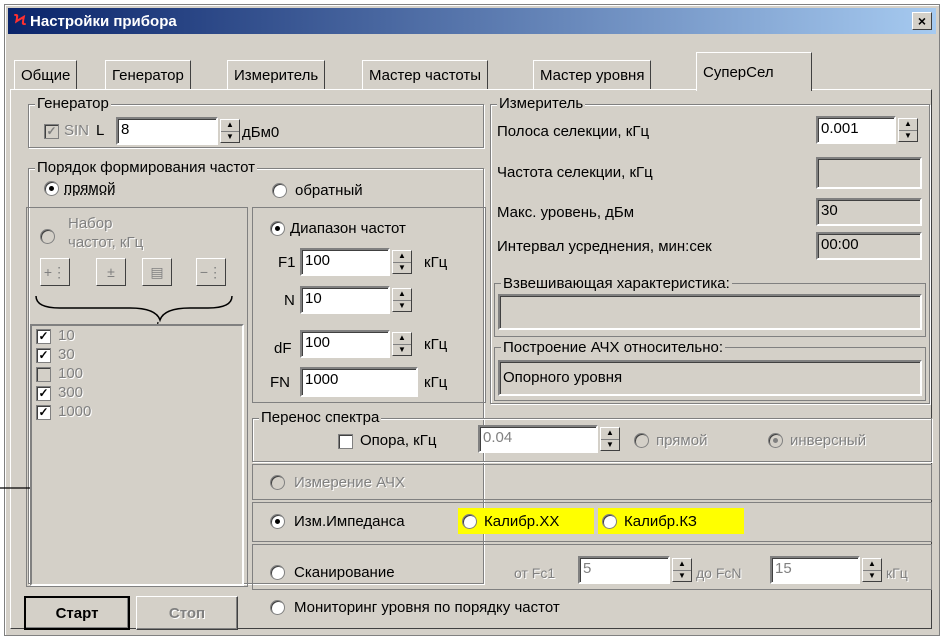  What do you see at coordinates (472, 21) in the screenshot?
I see `title-bar: Ϟ Настройки прибора ×` at bounding box center [472, 21].